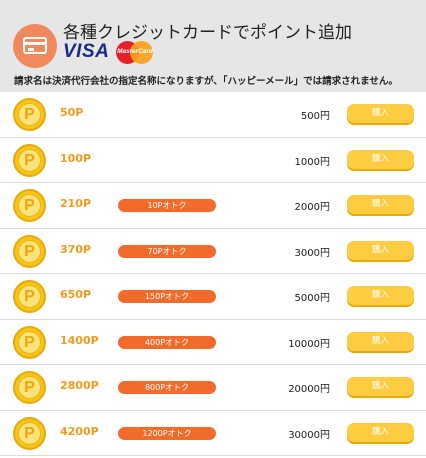 This screenshot has width=426, height=458. I want to click on package-price: 30000円, so click(309, 435).